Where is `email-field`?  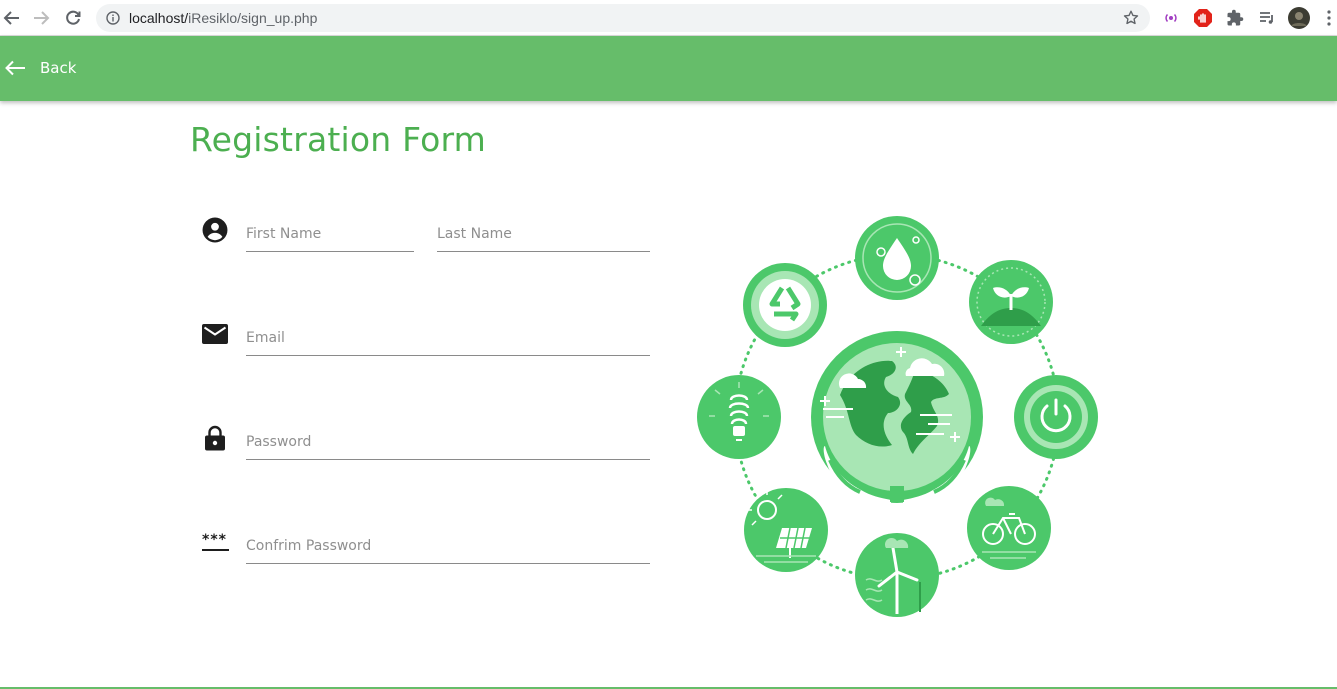
email-field is located at coordinates (448, 340).